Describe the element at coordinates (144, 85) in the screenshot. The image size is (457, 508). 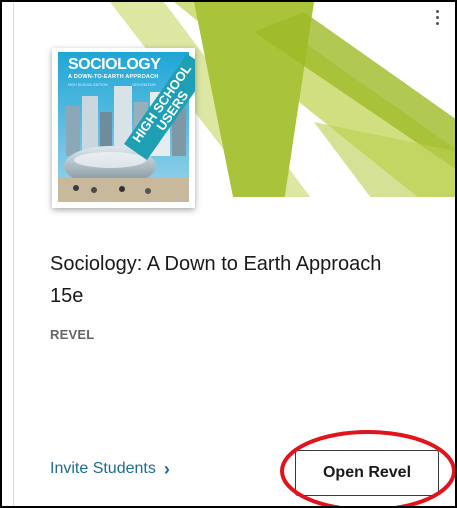
I see `cover-edition-right: 15TH EDITION` at that location.